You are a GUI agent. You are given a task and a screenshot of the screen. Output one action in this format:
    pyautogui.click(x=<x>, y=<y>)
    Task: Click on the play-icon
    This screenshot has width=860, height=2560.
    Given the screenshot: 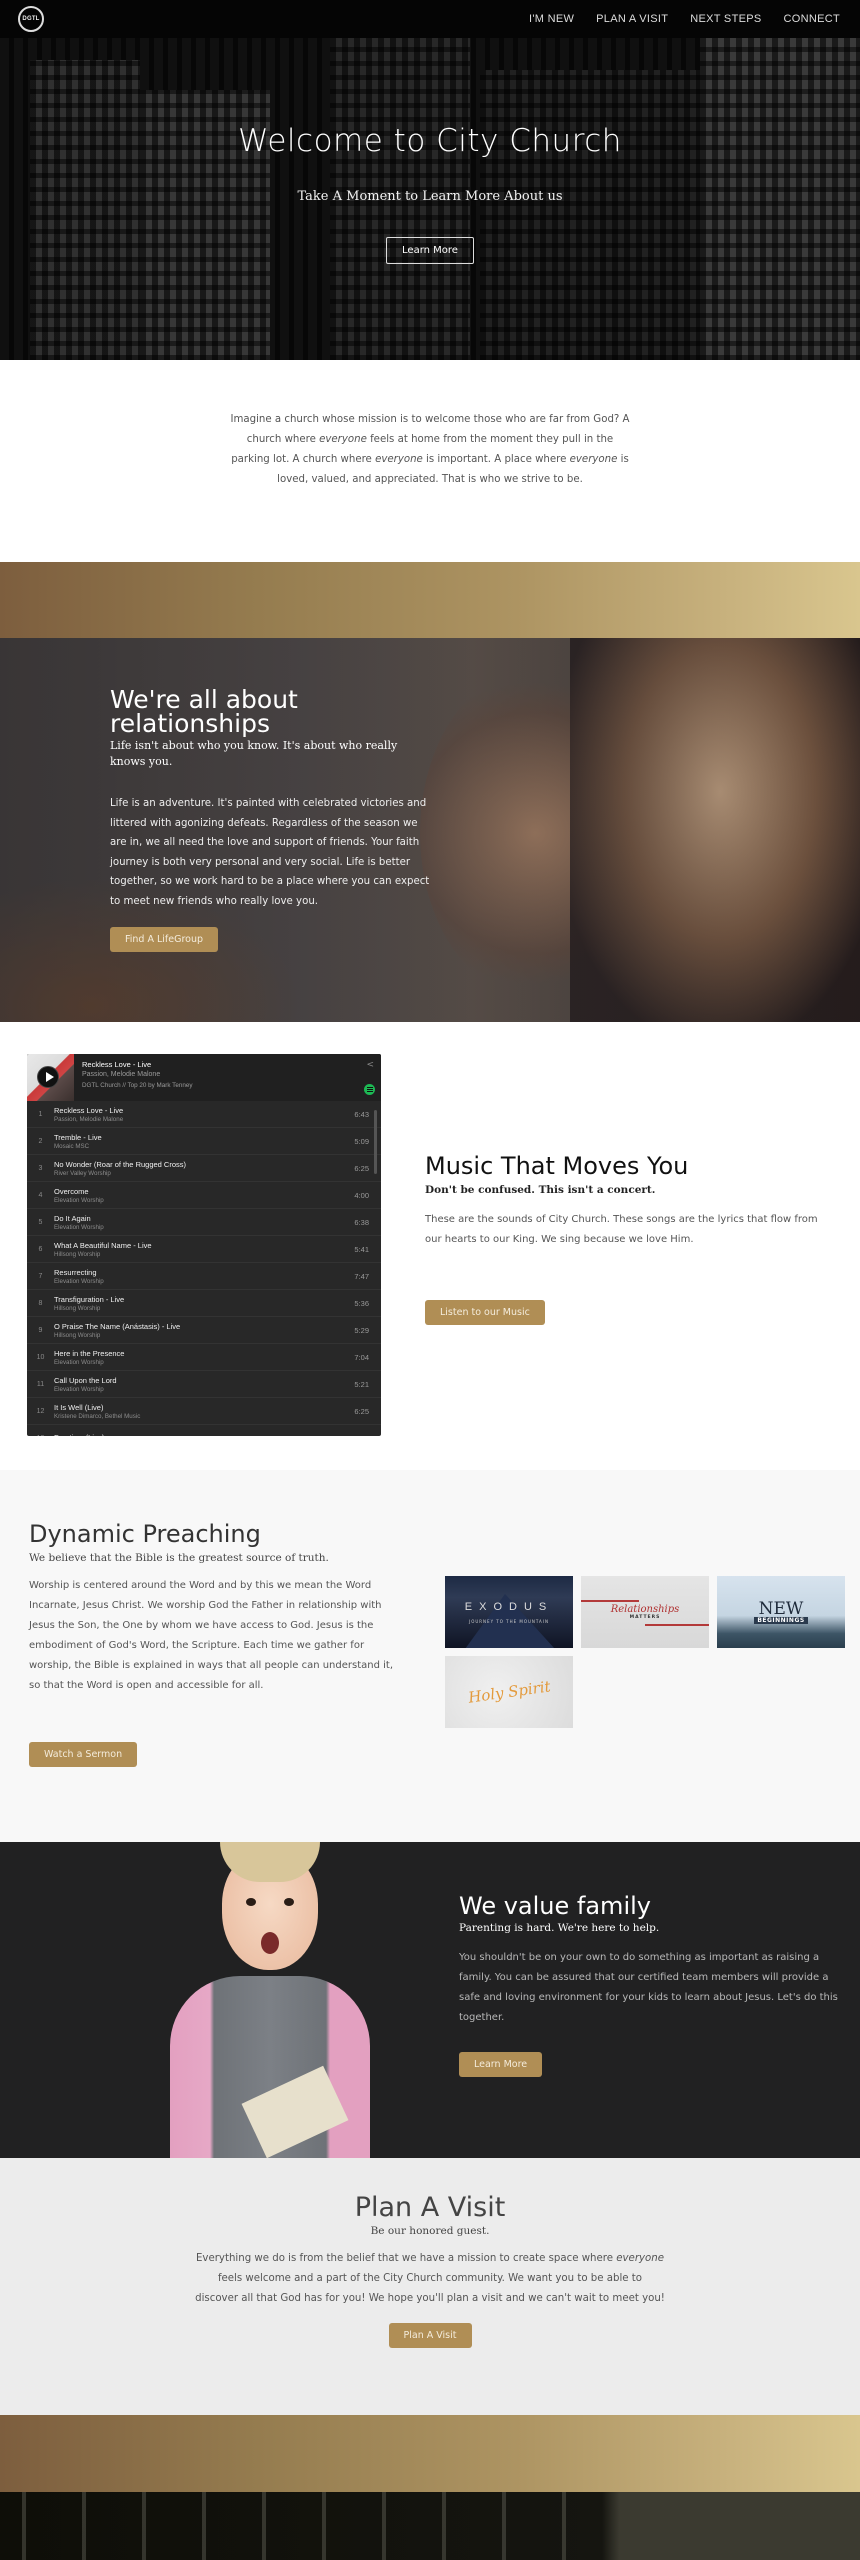 What is the action you would take?
    pyautogui.click(x=48, y=1077)
    